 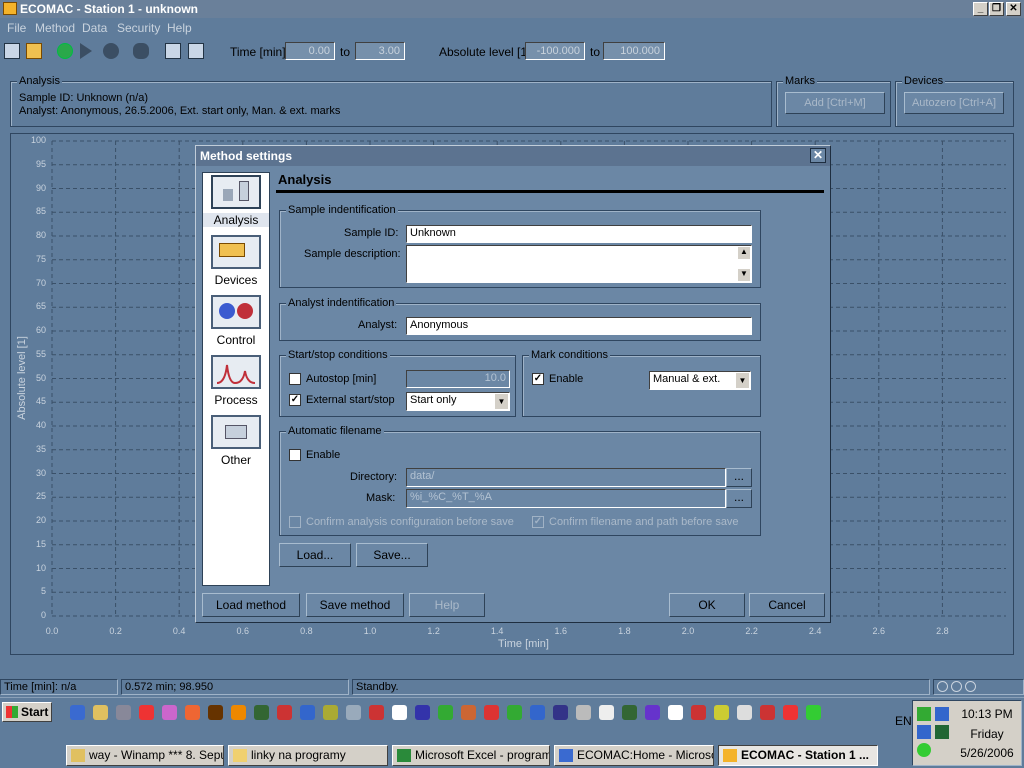 What do you see at coordinates (566, 477) in the screenshot?
I see `directory-input: data/` at bounding box center [566, 477].